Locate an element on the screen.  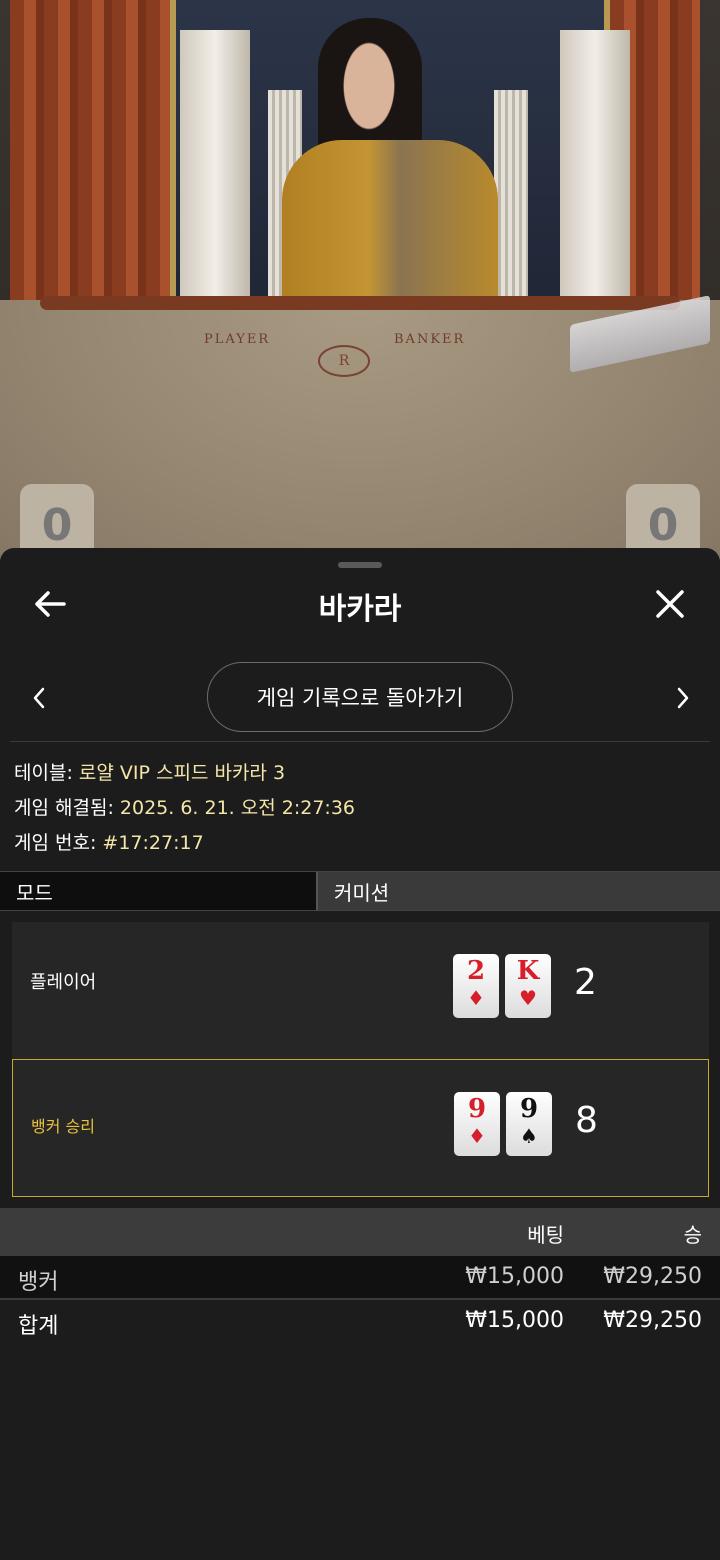
info-game-number-value: #17:27:17 is located at coordinates (153, 843).